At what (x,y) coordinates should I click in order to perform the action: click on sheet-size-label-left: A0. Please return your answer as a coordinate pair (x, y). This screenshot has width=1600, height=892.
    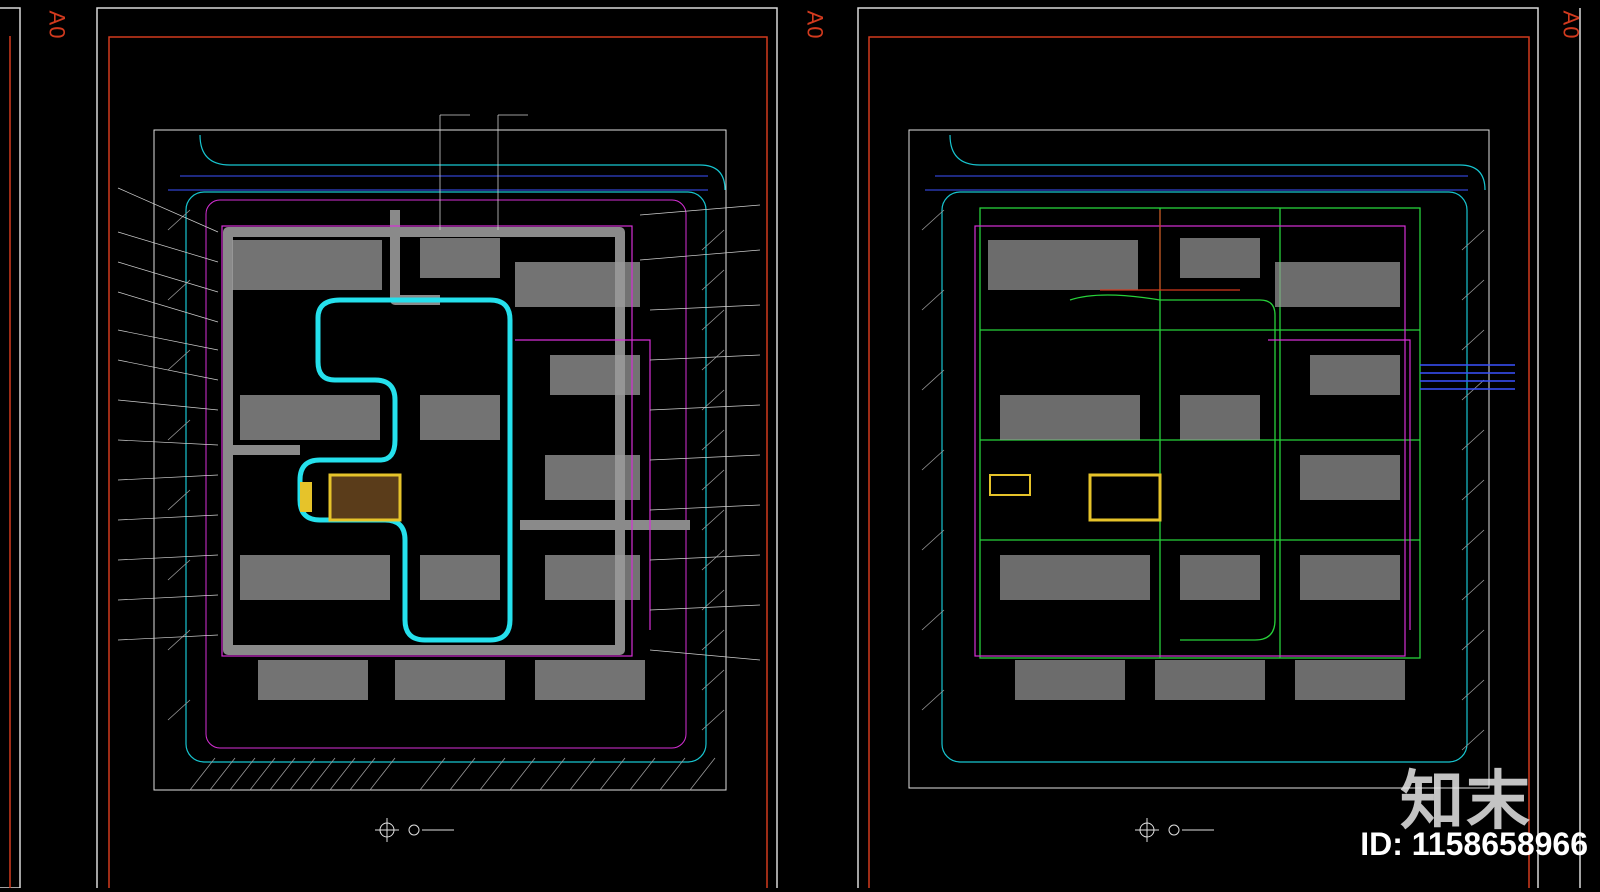
    Looking at the image, I should click on (57, 25).